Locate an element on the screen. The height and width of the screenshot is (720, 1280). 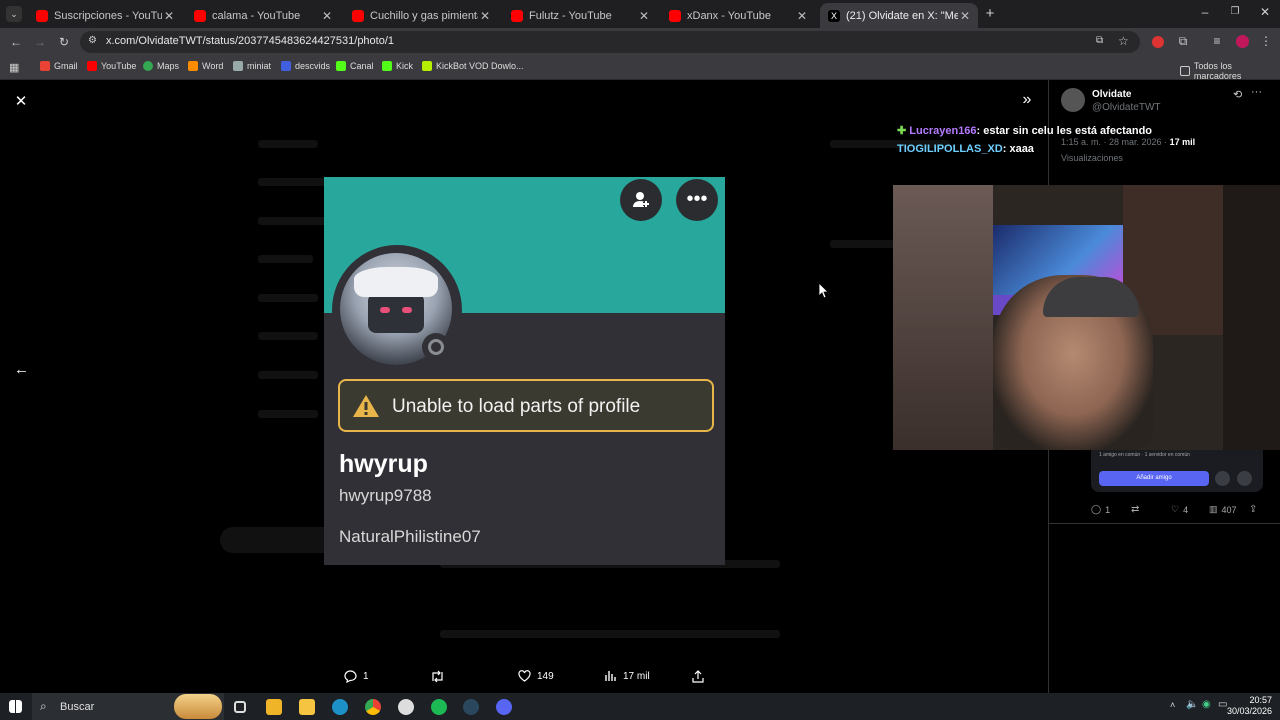
tab-search-icon: ⌄ is located at coordinates (14, 14).